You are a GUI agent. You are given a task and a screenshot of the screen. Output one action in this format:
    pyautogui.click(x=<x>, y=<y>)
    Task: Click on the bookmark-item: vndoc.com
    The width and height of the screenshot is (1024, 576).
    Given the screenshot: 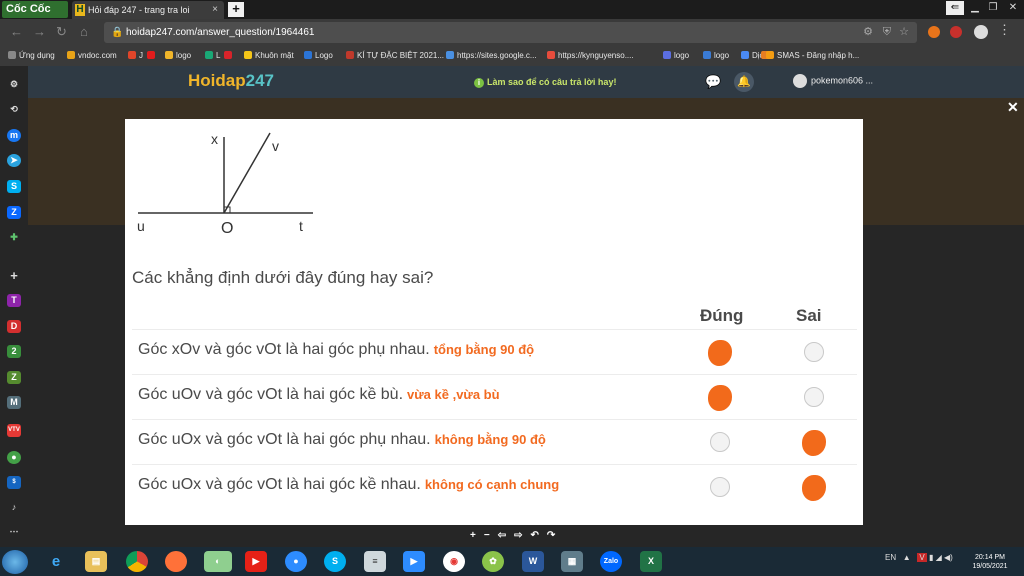 What is the action you would take?
    pyautogui.click(x=92, y=55)
    